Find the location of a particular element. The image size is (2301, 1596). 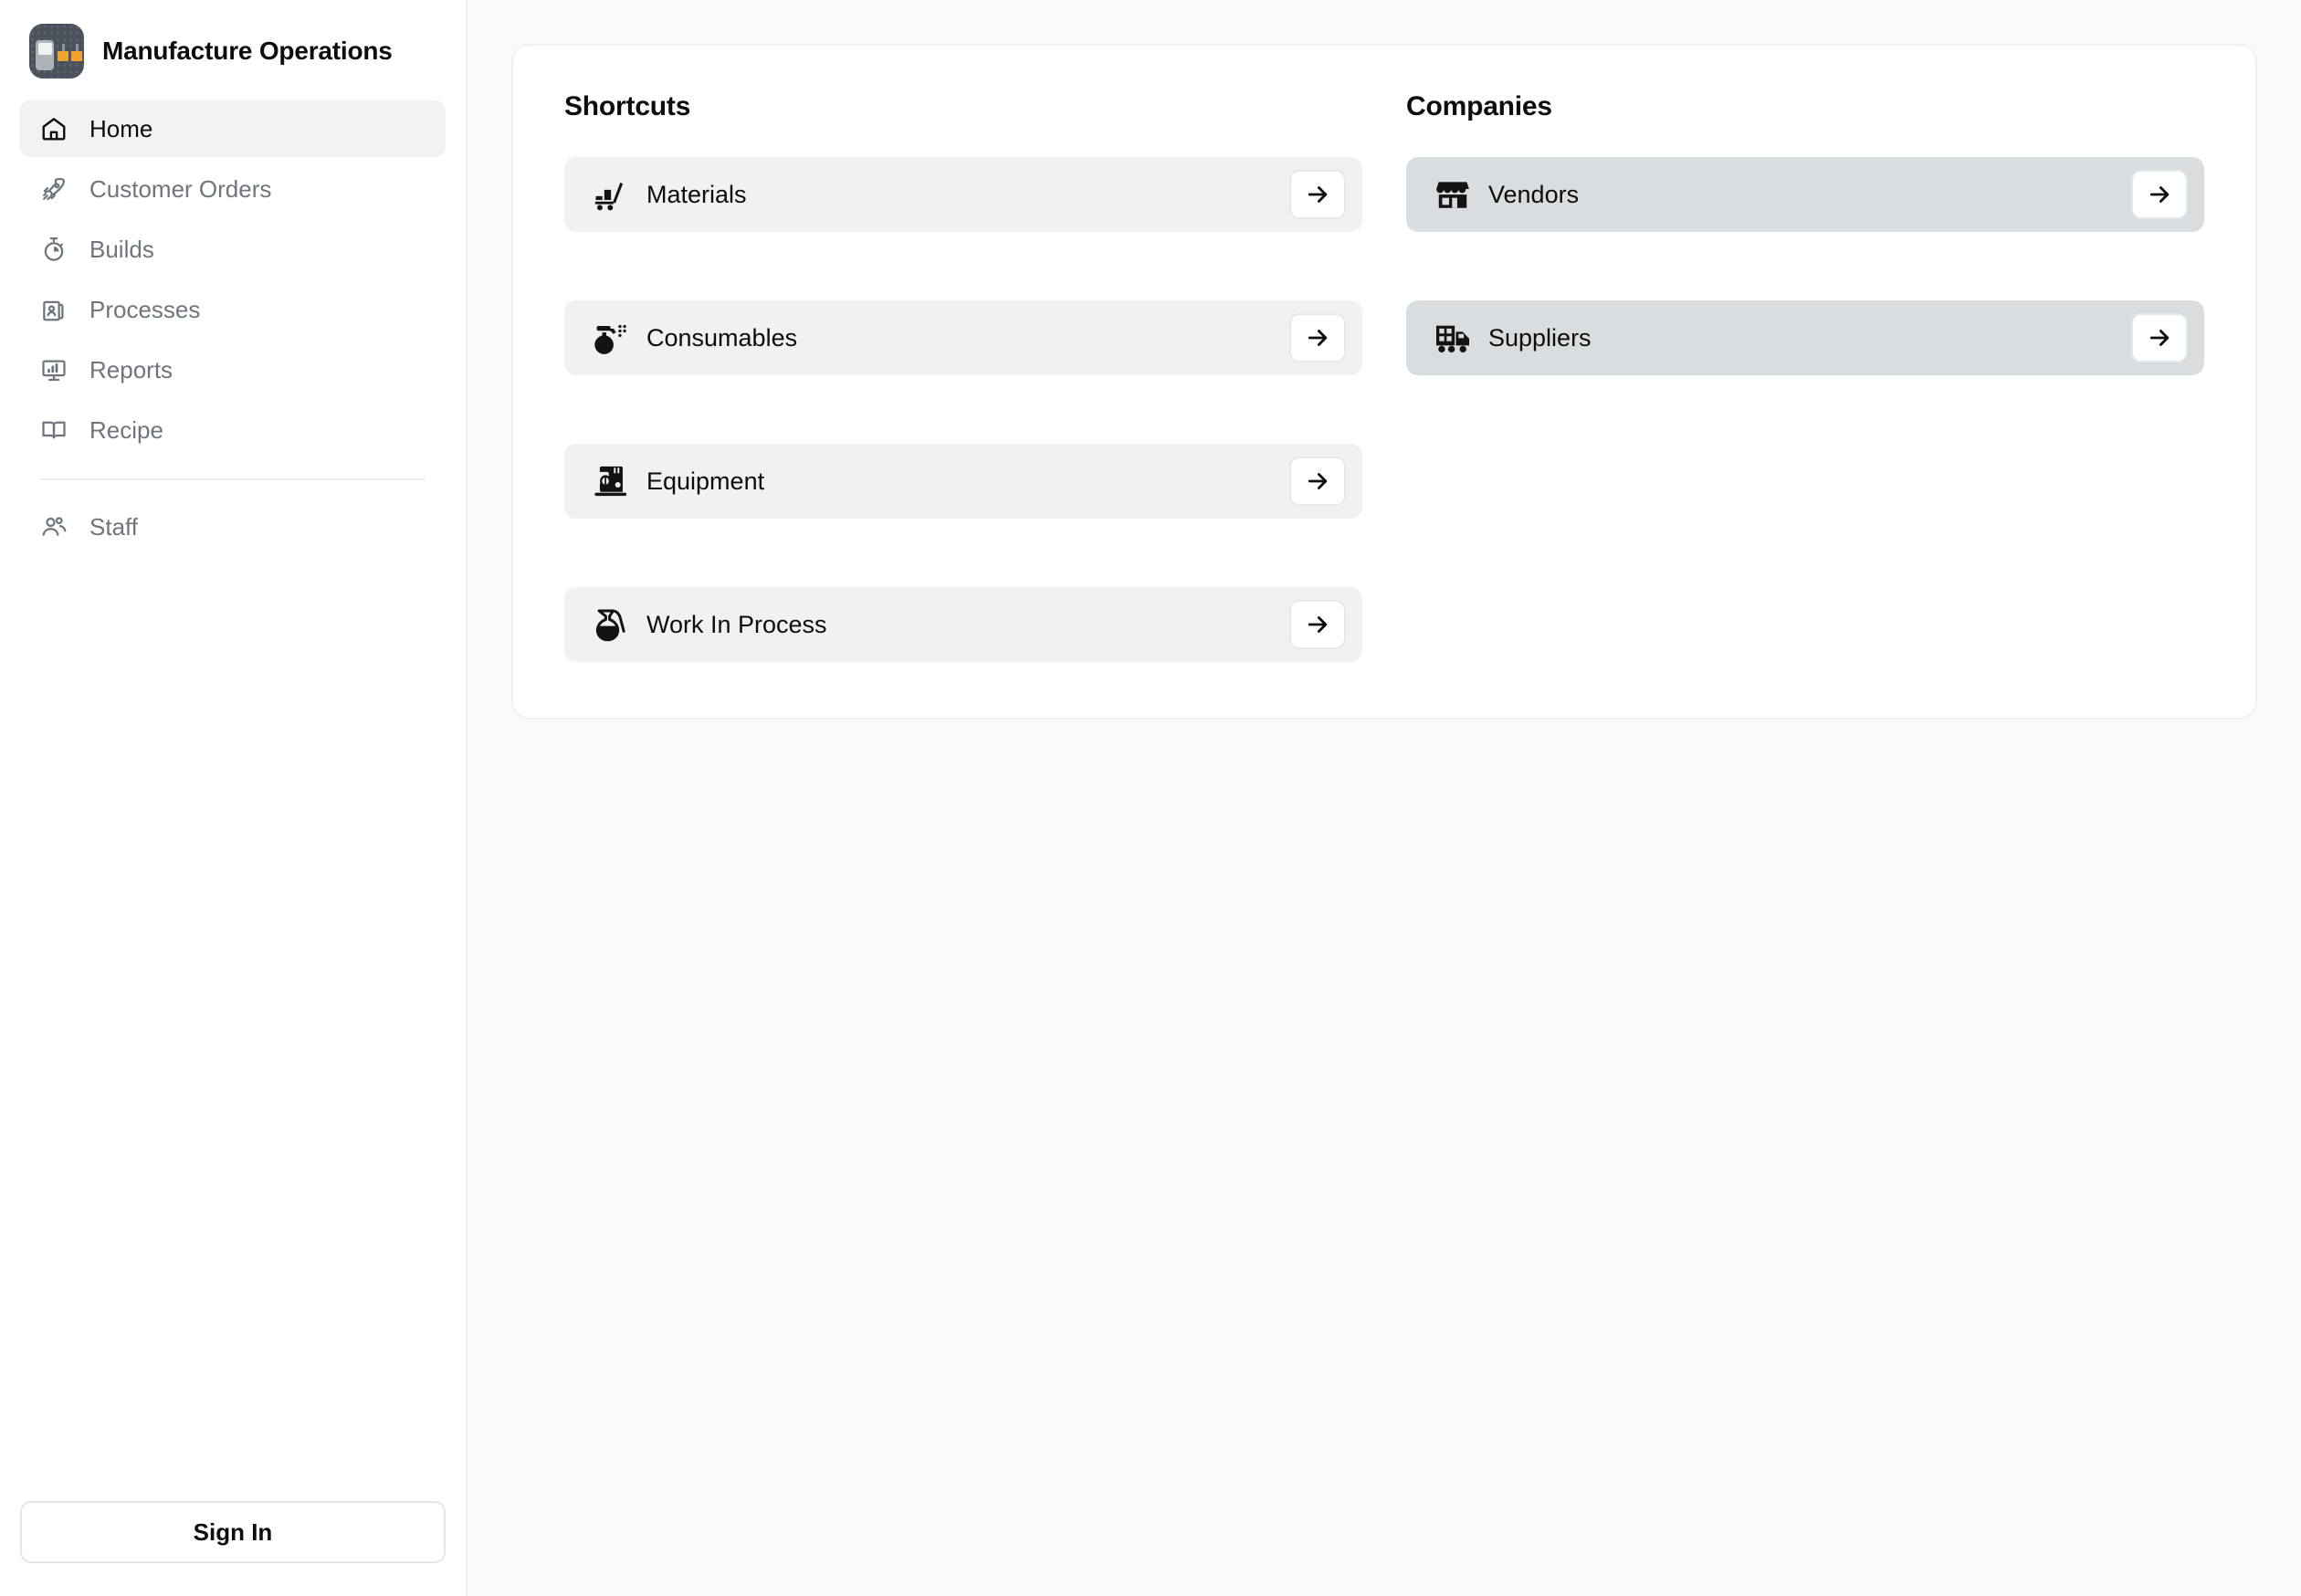

shortcut-row-materials: Materials is located at coordinates (963, 194).